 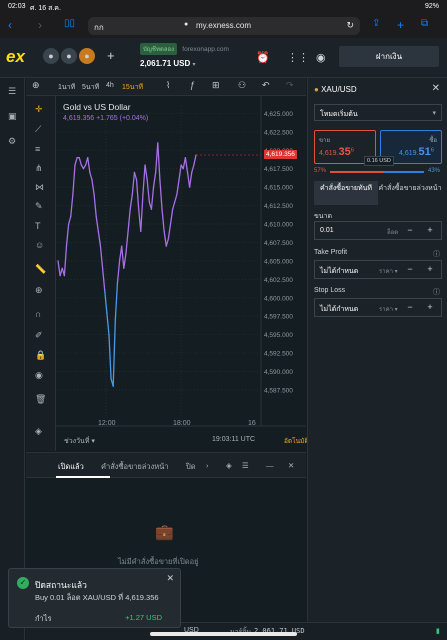 What do you see at coordinates (71, 467) in the screenshot?
I see `tab-open-positions: เปิดแล้ว` at bounding box center [71, 467].